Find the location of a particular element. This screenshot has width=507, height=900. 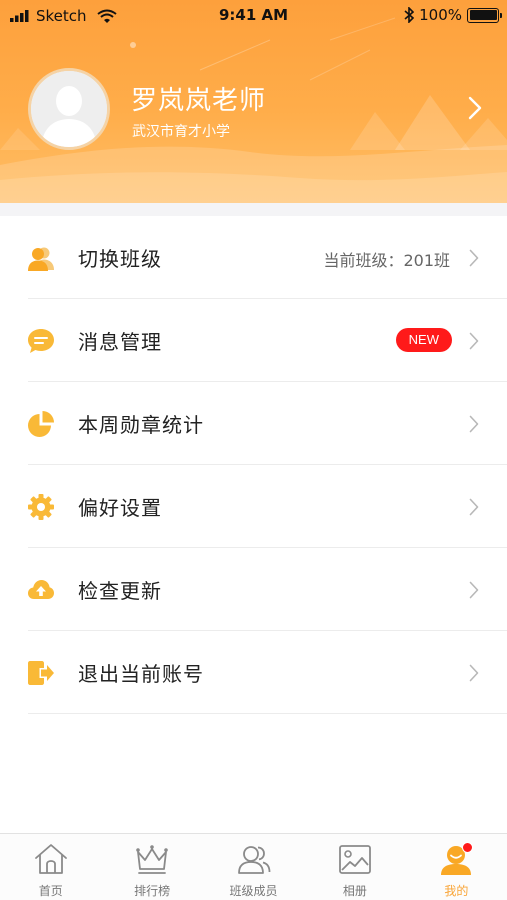

menu-label: 本周勋章统计 is located at coordinates (141, 425).